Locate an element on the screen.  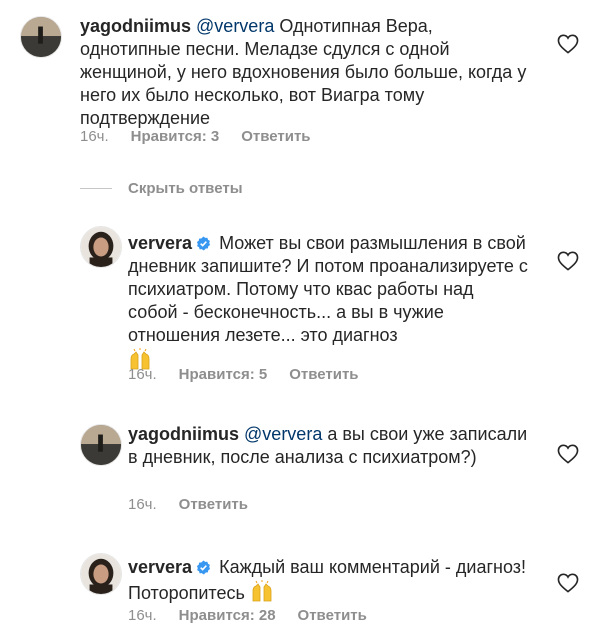
likes-count: Нравится: 5 is located at coordinates (223, 374).